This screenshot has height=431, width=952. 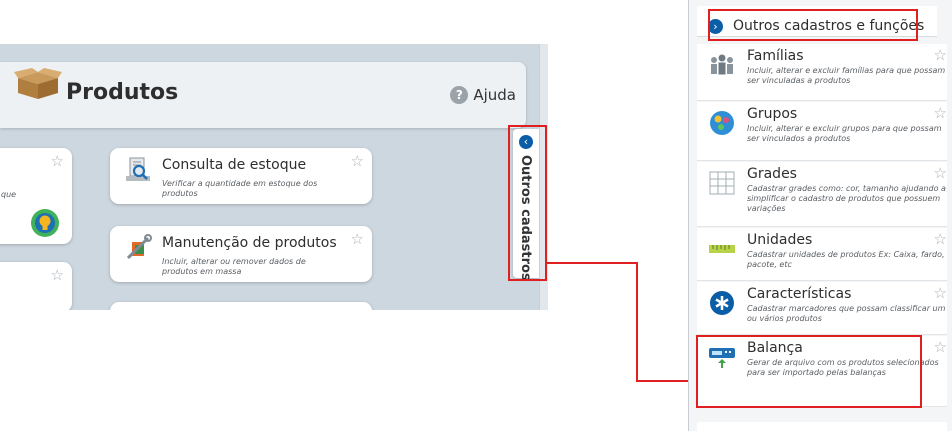 What do you see at coordinates (799, 294) in the screenshot?
I see `item-title: Características` at bounding box center [799, 294].